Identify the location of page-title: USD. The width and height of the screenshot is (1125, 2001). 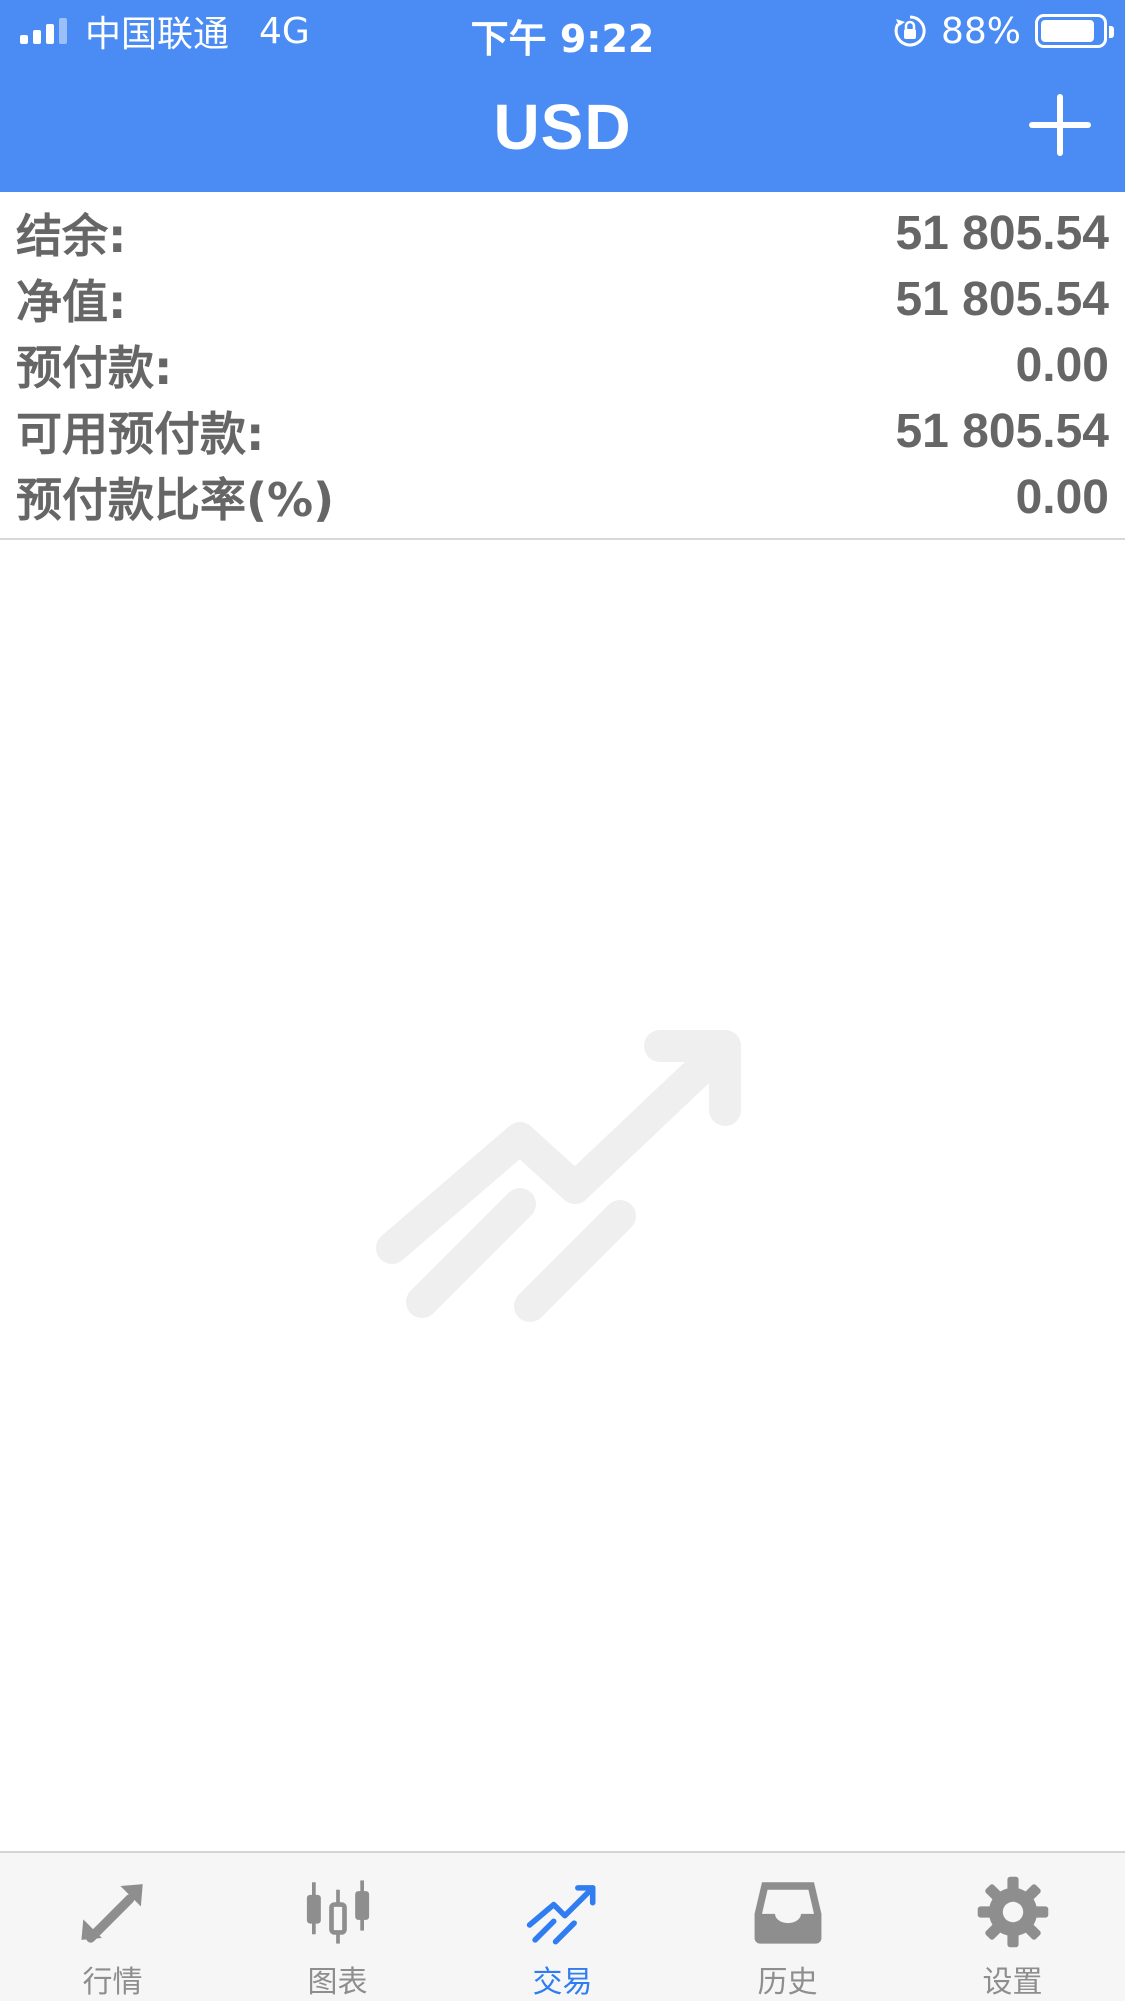
(562, 127).